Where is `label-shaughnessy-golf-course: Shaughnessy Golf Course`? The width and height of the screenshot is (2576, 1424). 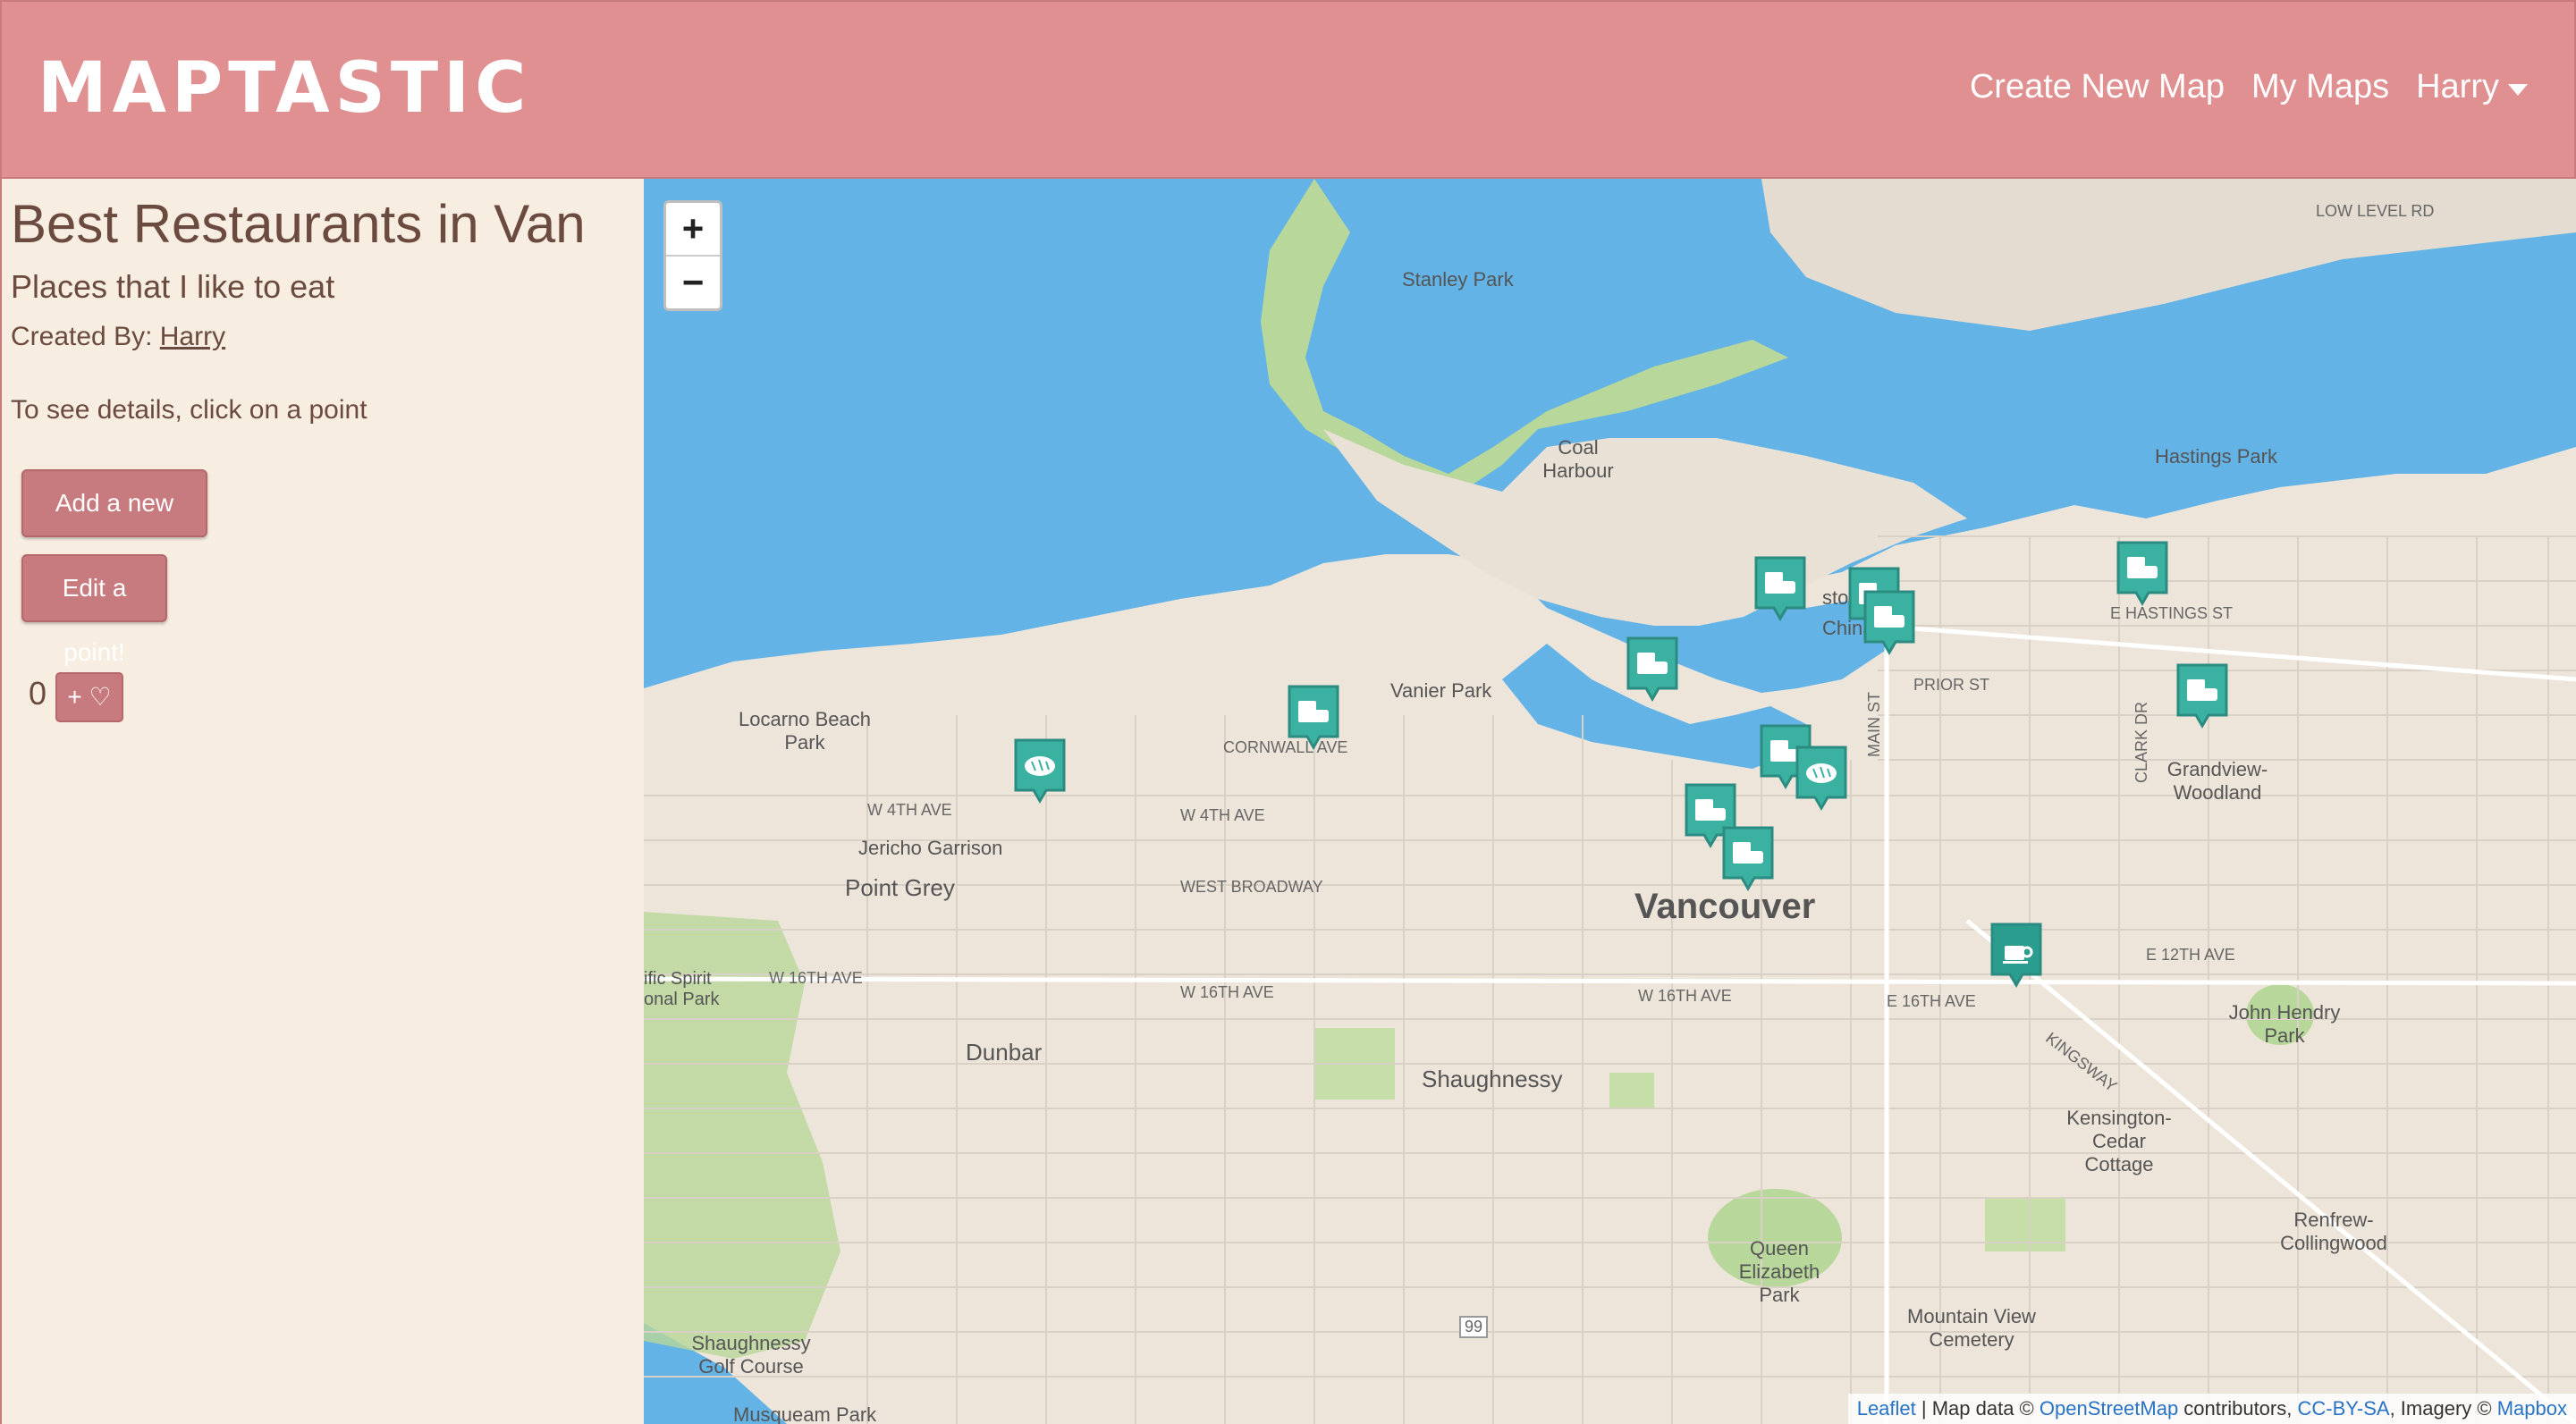 label-shaughnessy-golf-course: Shaughnessy Golf Course is located at coordinates (751, 1355).